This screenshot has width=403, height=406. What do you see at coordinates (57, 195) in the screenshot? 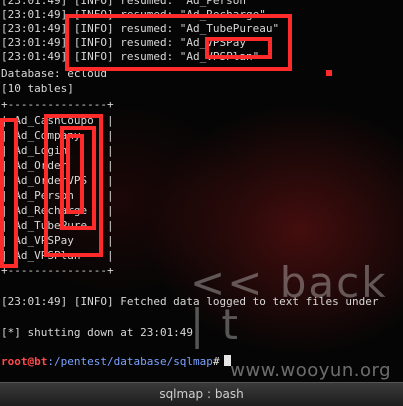
I see `table-row: | Ad_Person |` at bounding box center [57, 195].